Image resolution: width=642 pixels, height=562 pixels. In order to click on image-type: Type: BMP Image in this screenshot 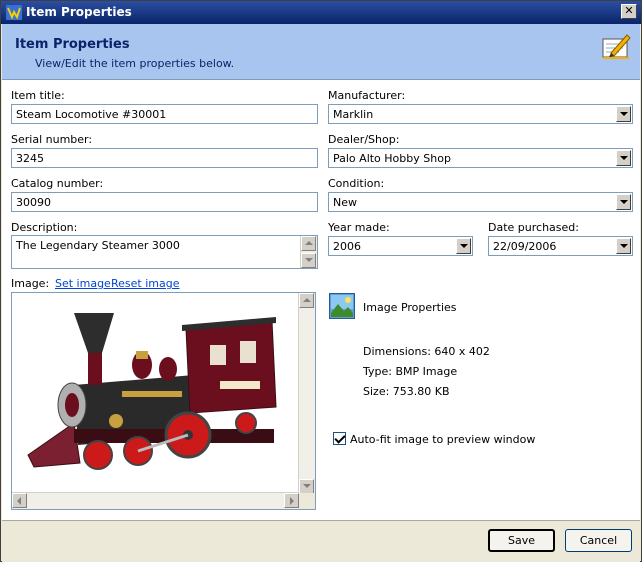, I will do `click(410, 371)`.